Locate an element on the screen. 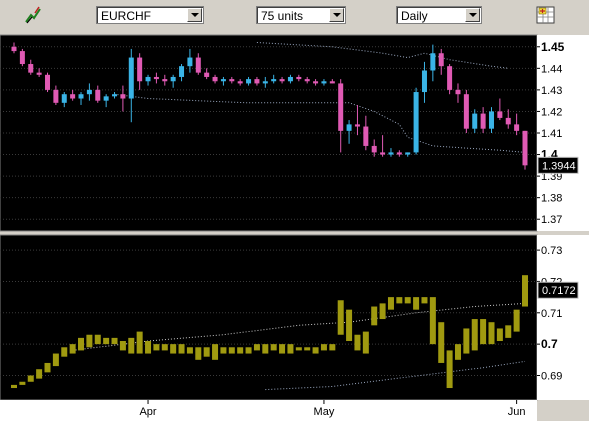 The image size is (589, 421). indicator-axis-tick-label: 0.73 is located at coordinates (551, 251).